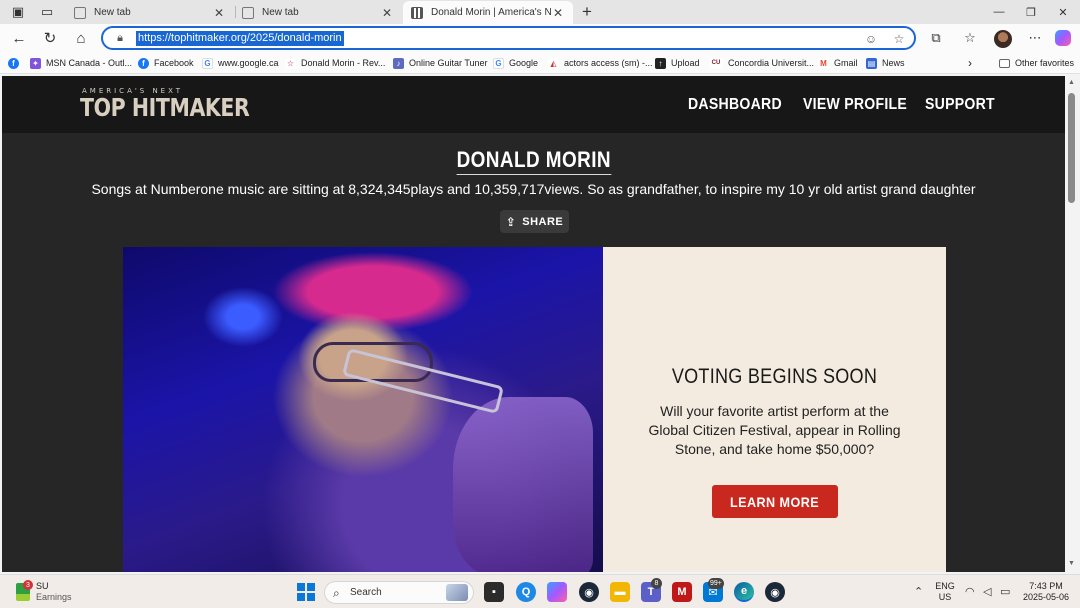  I want to click on nav-dashboard: DASHBOARD, so click(735, 105).